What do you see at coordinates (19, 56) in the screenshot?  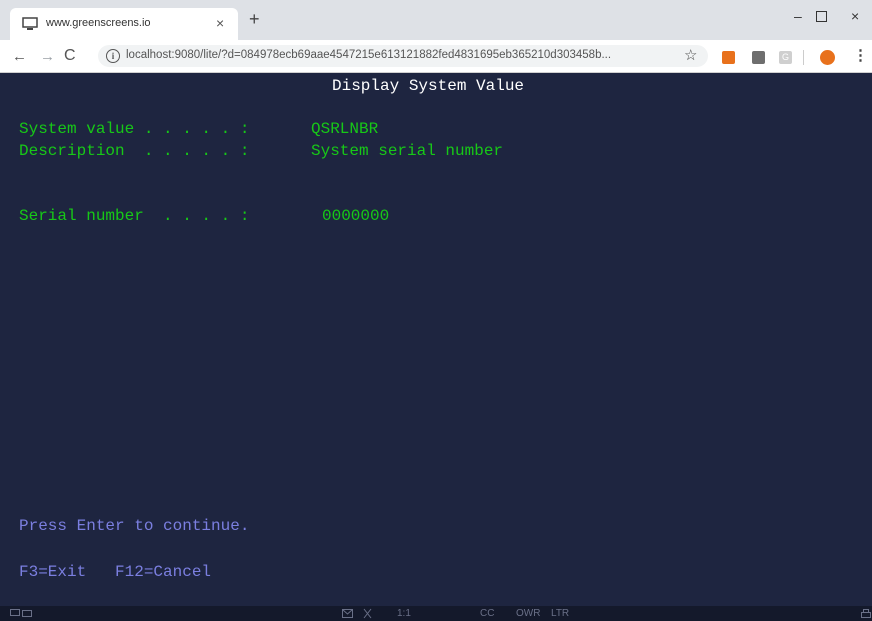 I see `back-button: ←` at bounding box center [19, 56].